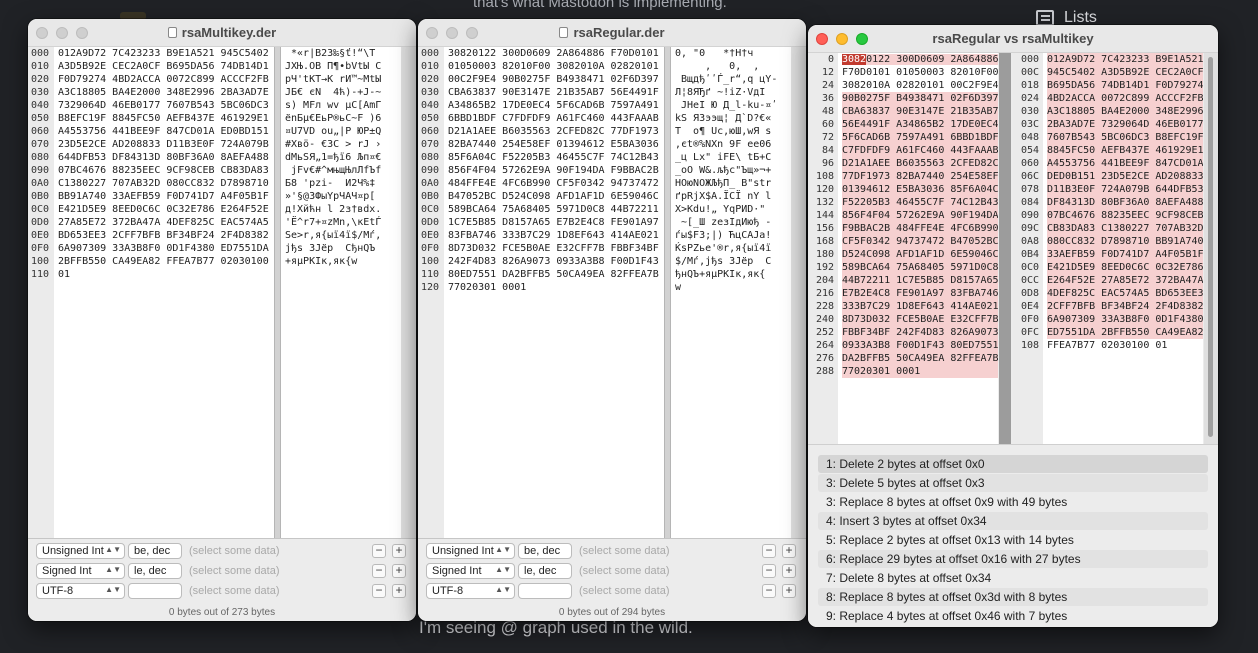 This screenshot has width=1258, height=653. Describe the element at coordinates (1125, 163) in the screenshot. I see `hex-row: A4553756 441BEE9F 847CD01A` at that location.